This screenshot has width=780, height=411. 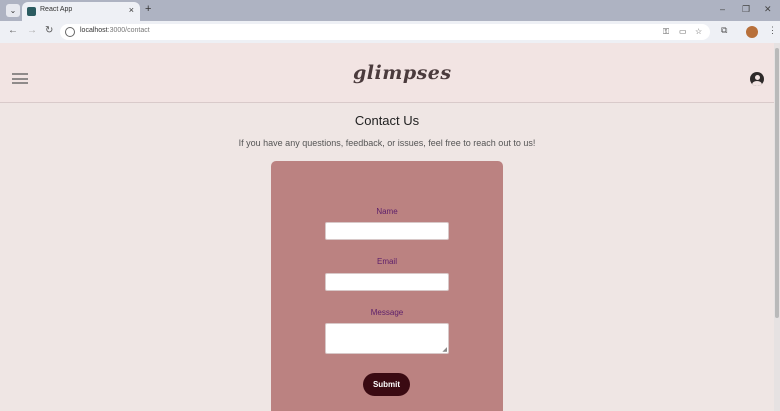 I want to click on more-menu-icon: ⋮, so click(x=772, y=30).